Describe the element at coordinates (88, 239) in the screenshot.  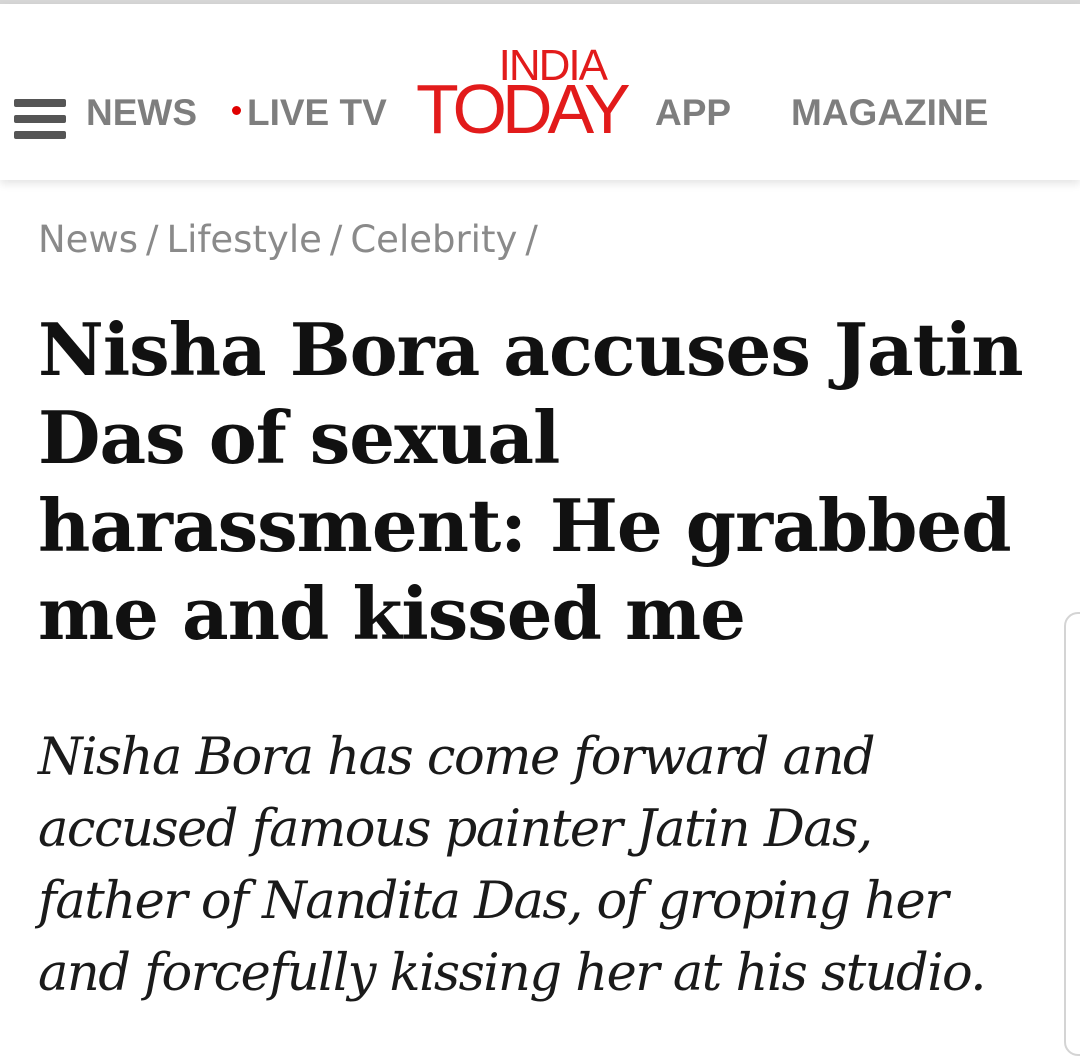
I see `breadcrumb-news-link: News` at that location.